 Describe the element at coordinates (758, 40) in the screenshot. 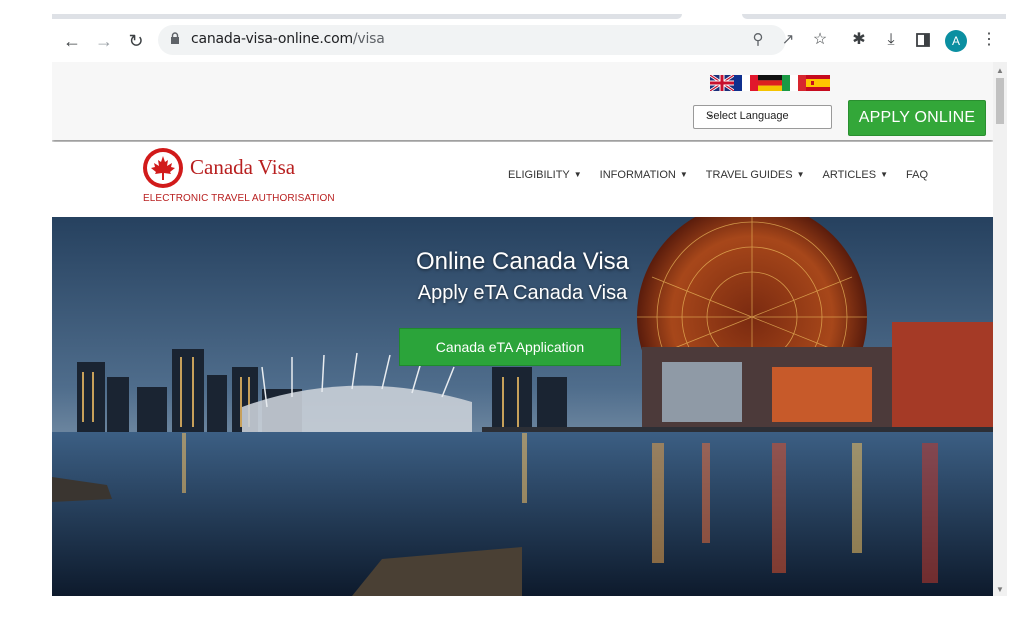

I see `zoom-icon: ⚲` at that location.